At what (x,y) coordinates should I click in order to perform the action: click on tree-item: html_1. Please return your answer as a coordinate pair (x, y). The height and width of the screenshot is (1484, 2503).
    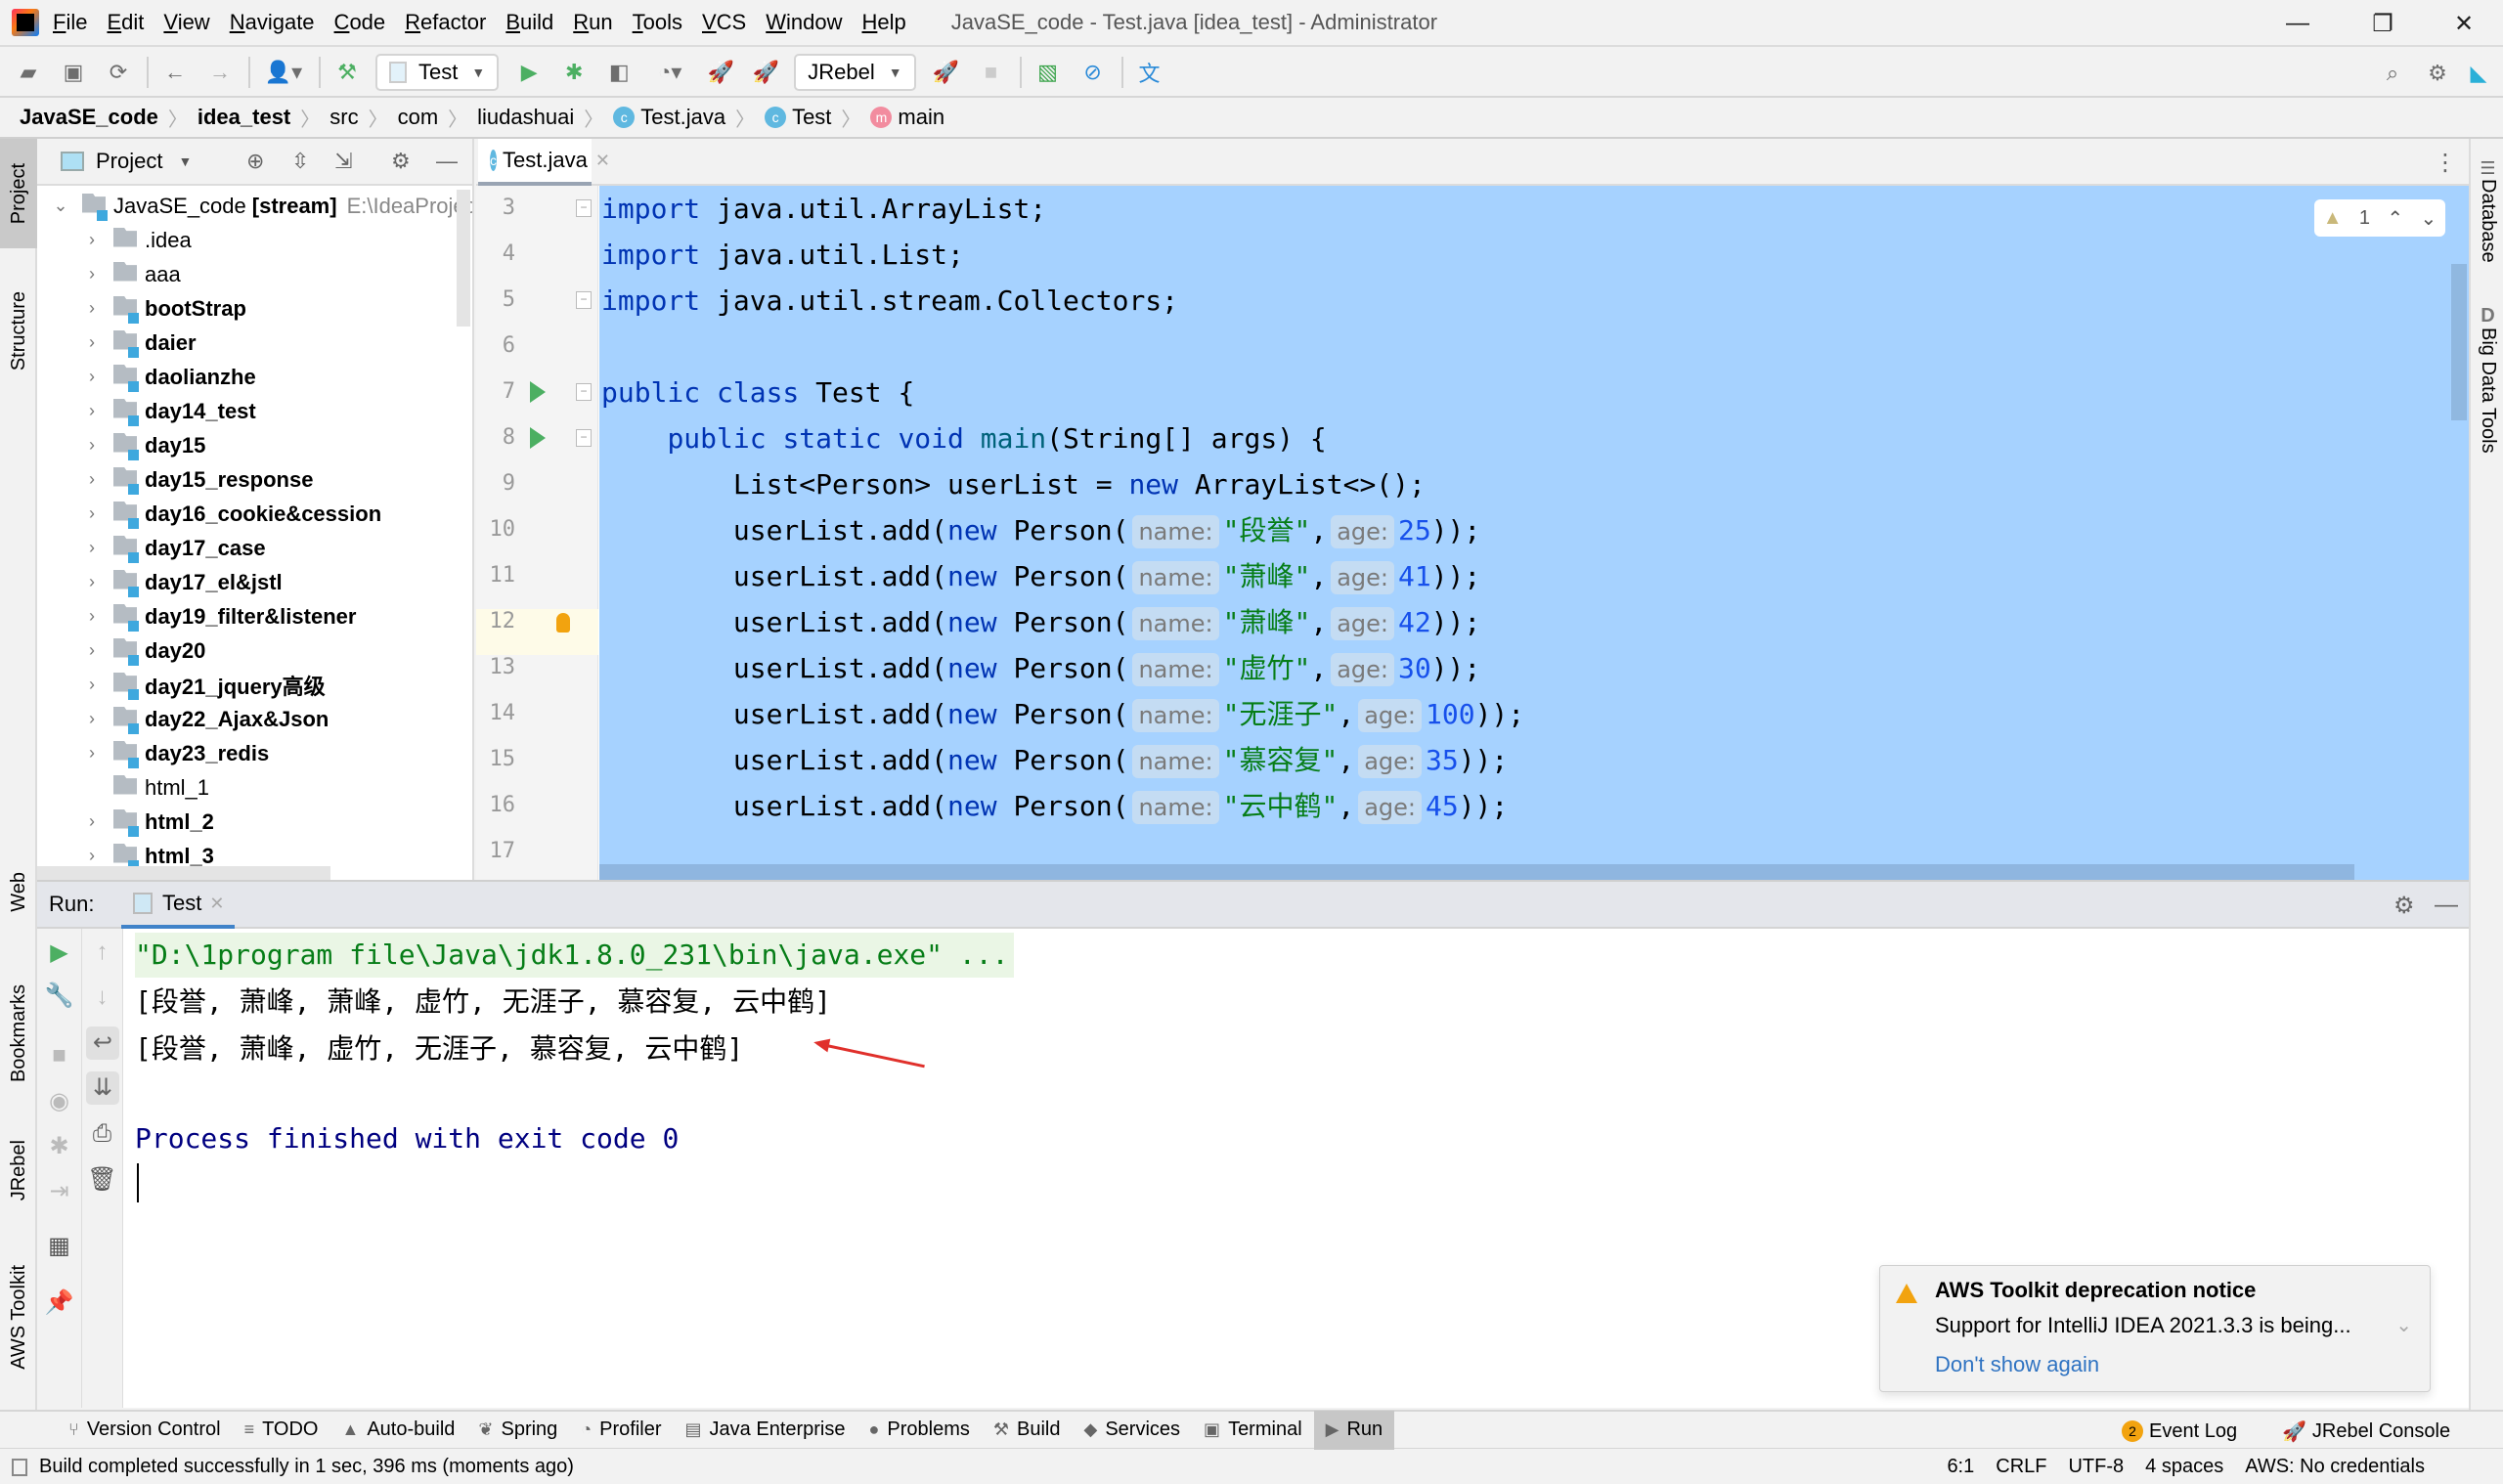
    Looking at the image, I should click on (145, 787).